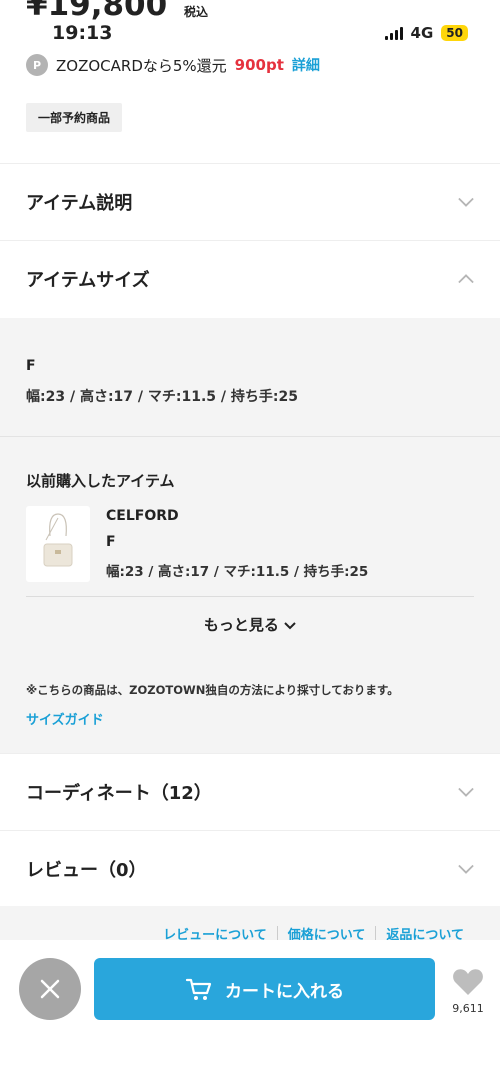 This screenshot has height=1080, width=500. Describe the element at coordinates (142, 516) in the screenshot. I see `previous-item-brand: CELFORD` at that location.